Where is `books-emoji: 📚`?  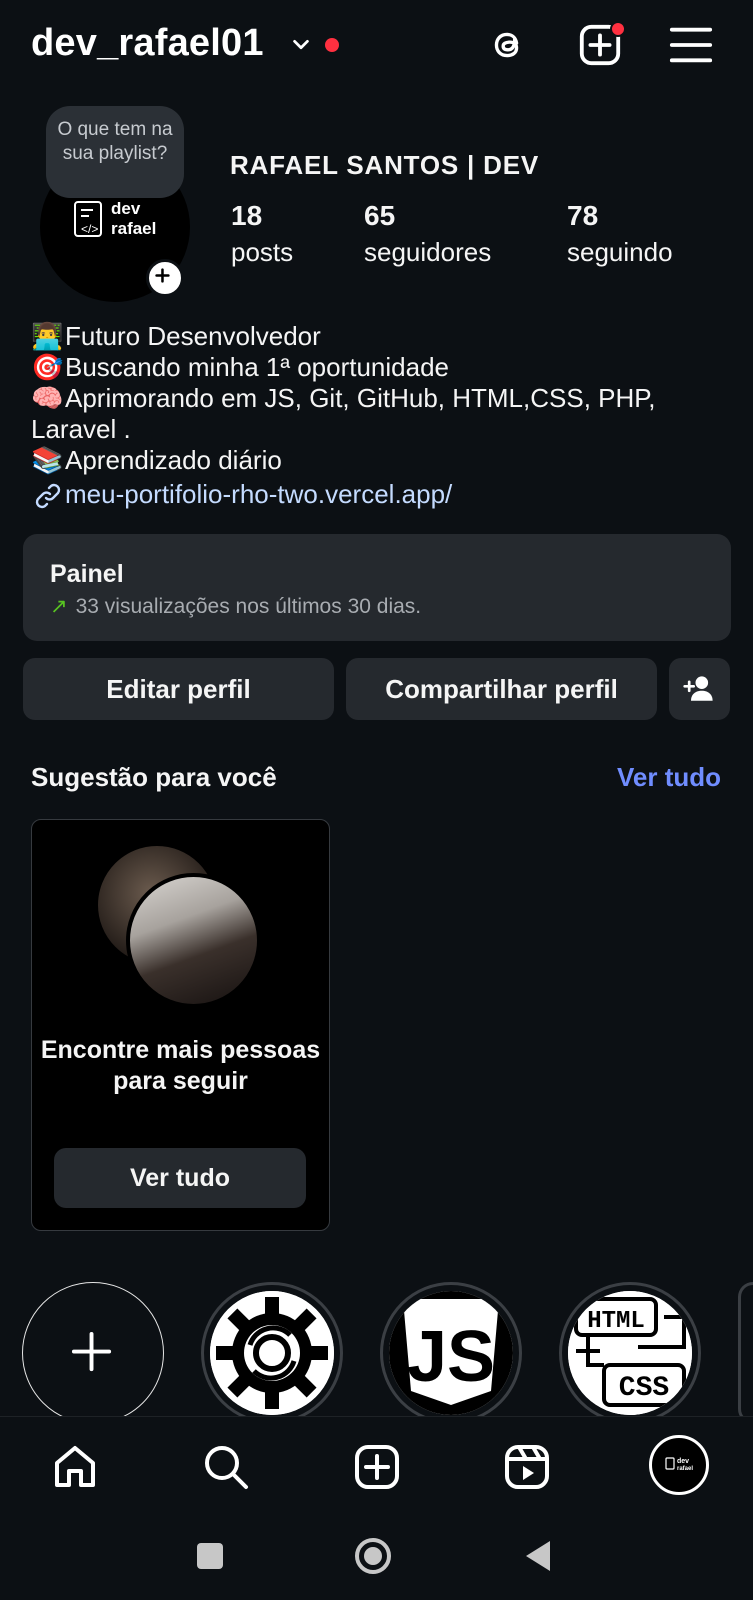
books-emoji: 📚 is located at coordinates (47, 460).